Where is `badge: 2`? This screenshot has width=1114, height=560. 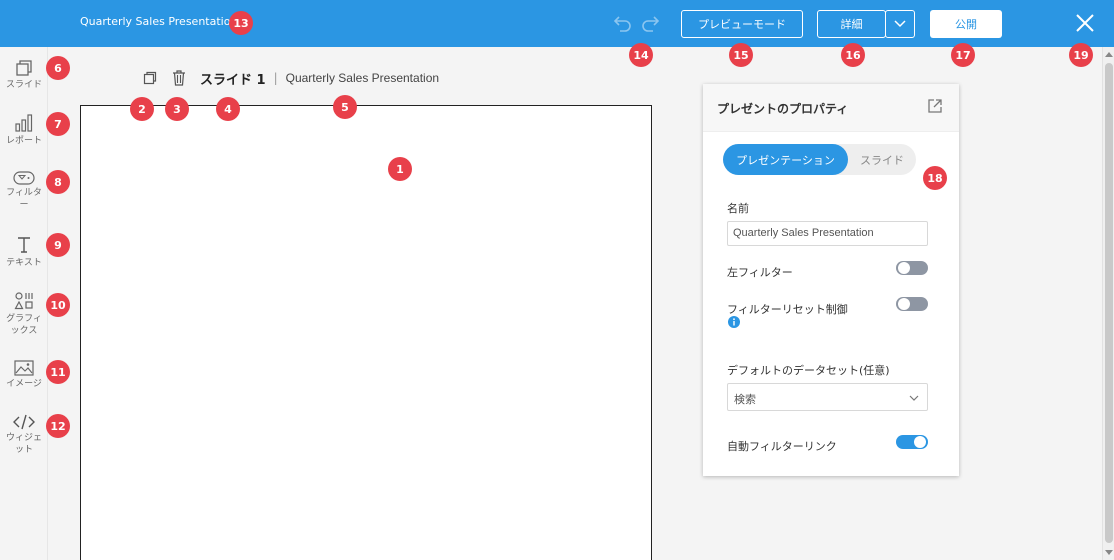
badge: 2 is located at coordinates (142, 109).